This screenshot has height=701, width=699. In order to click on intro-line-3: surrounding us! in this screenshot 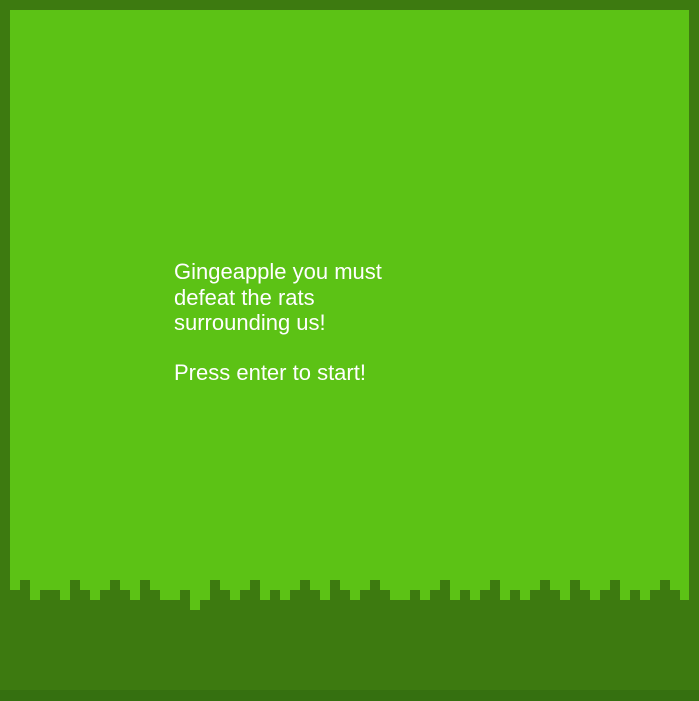, I will do `click(250, 322)`.